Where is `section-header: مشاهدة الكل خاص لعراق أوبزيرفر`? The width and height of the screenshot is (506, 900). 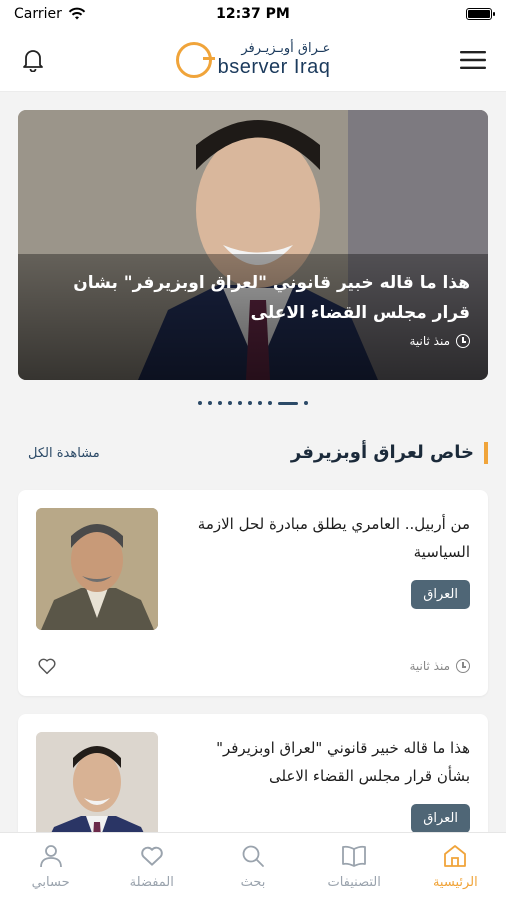 section-header: مشاهدة الكل خاص لعراق أوبزيرفر is located at coordinates (253, 453).